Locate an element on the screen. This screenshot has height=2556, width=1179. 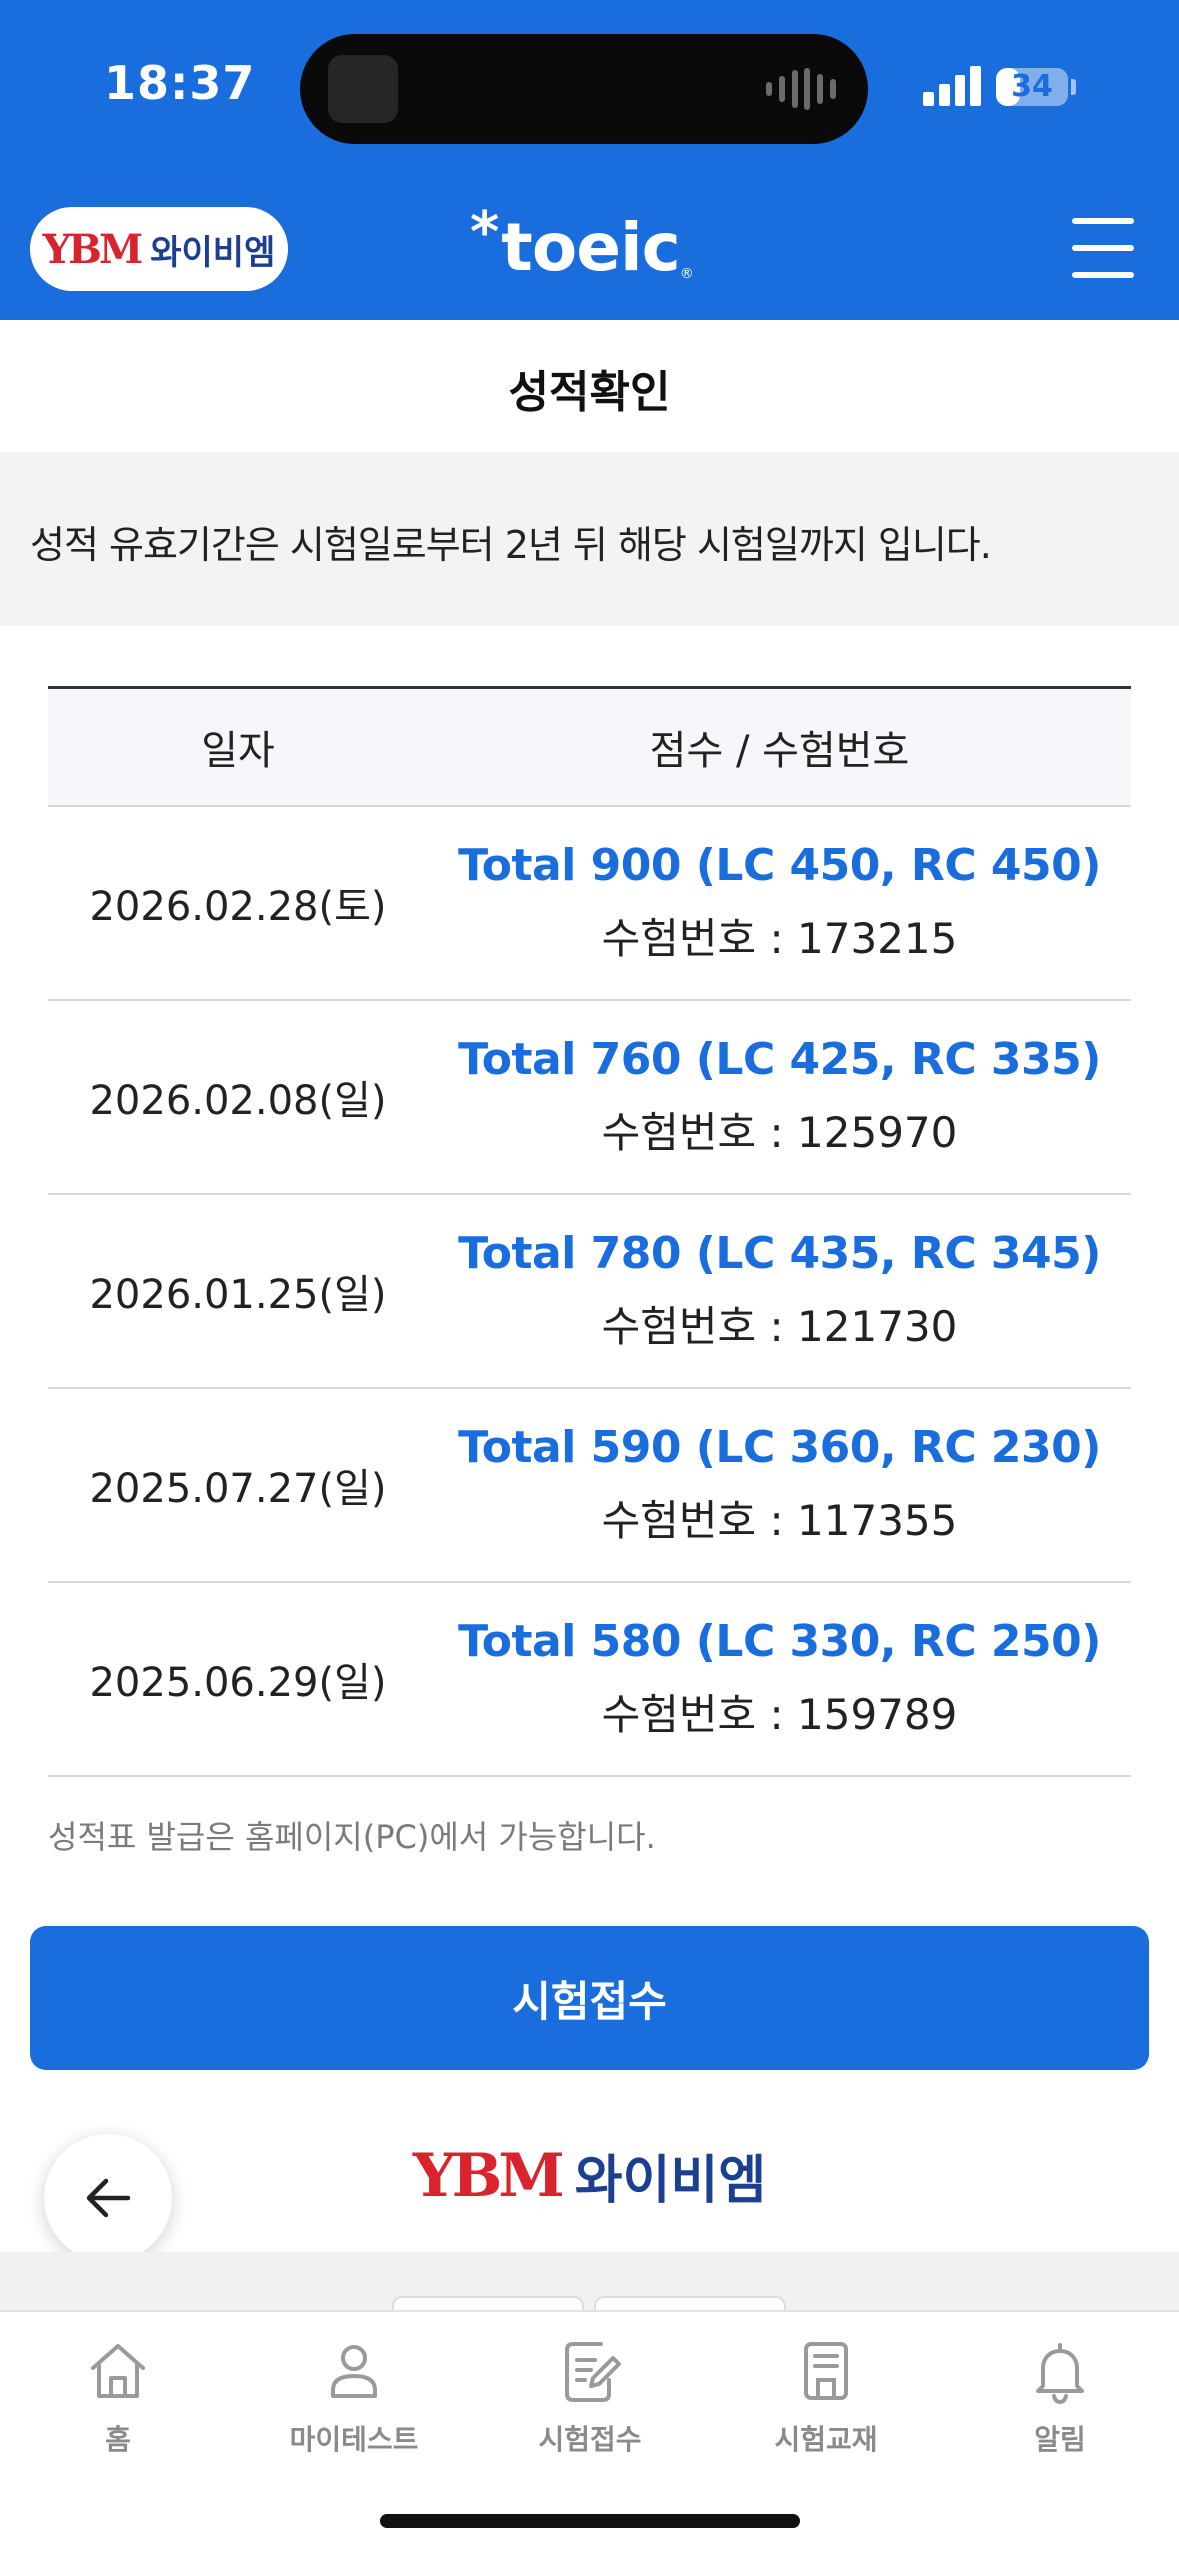
cellular-signal-icon is located at coordinates (952, 86).